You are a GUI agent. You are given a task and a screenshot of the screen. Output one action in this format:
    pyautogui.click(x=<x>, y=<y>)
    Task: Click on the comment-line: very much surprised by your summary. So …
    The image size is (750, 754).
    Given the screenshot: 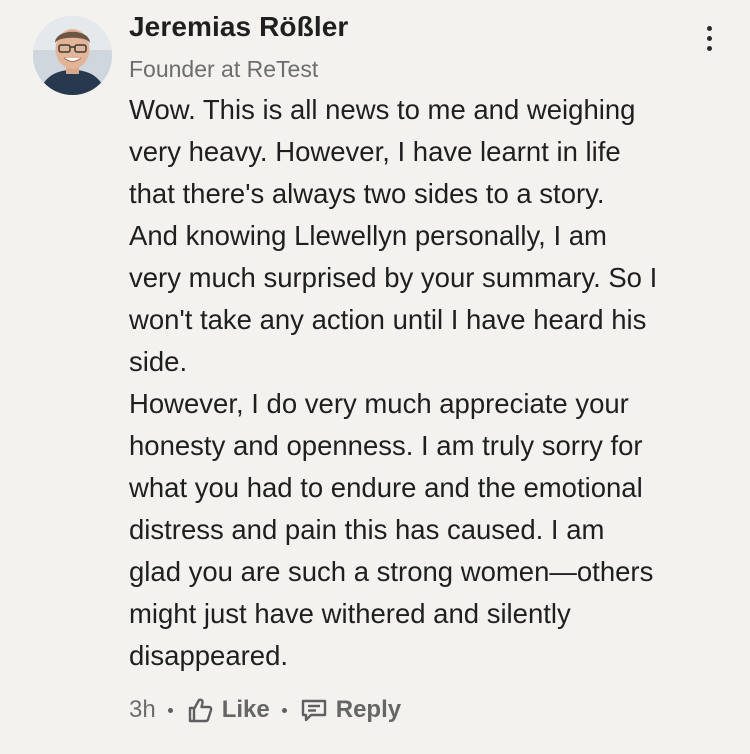 What is the action you would take?
    pyautogui.click(x=393, y=277)
    